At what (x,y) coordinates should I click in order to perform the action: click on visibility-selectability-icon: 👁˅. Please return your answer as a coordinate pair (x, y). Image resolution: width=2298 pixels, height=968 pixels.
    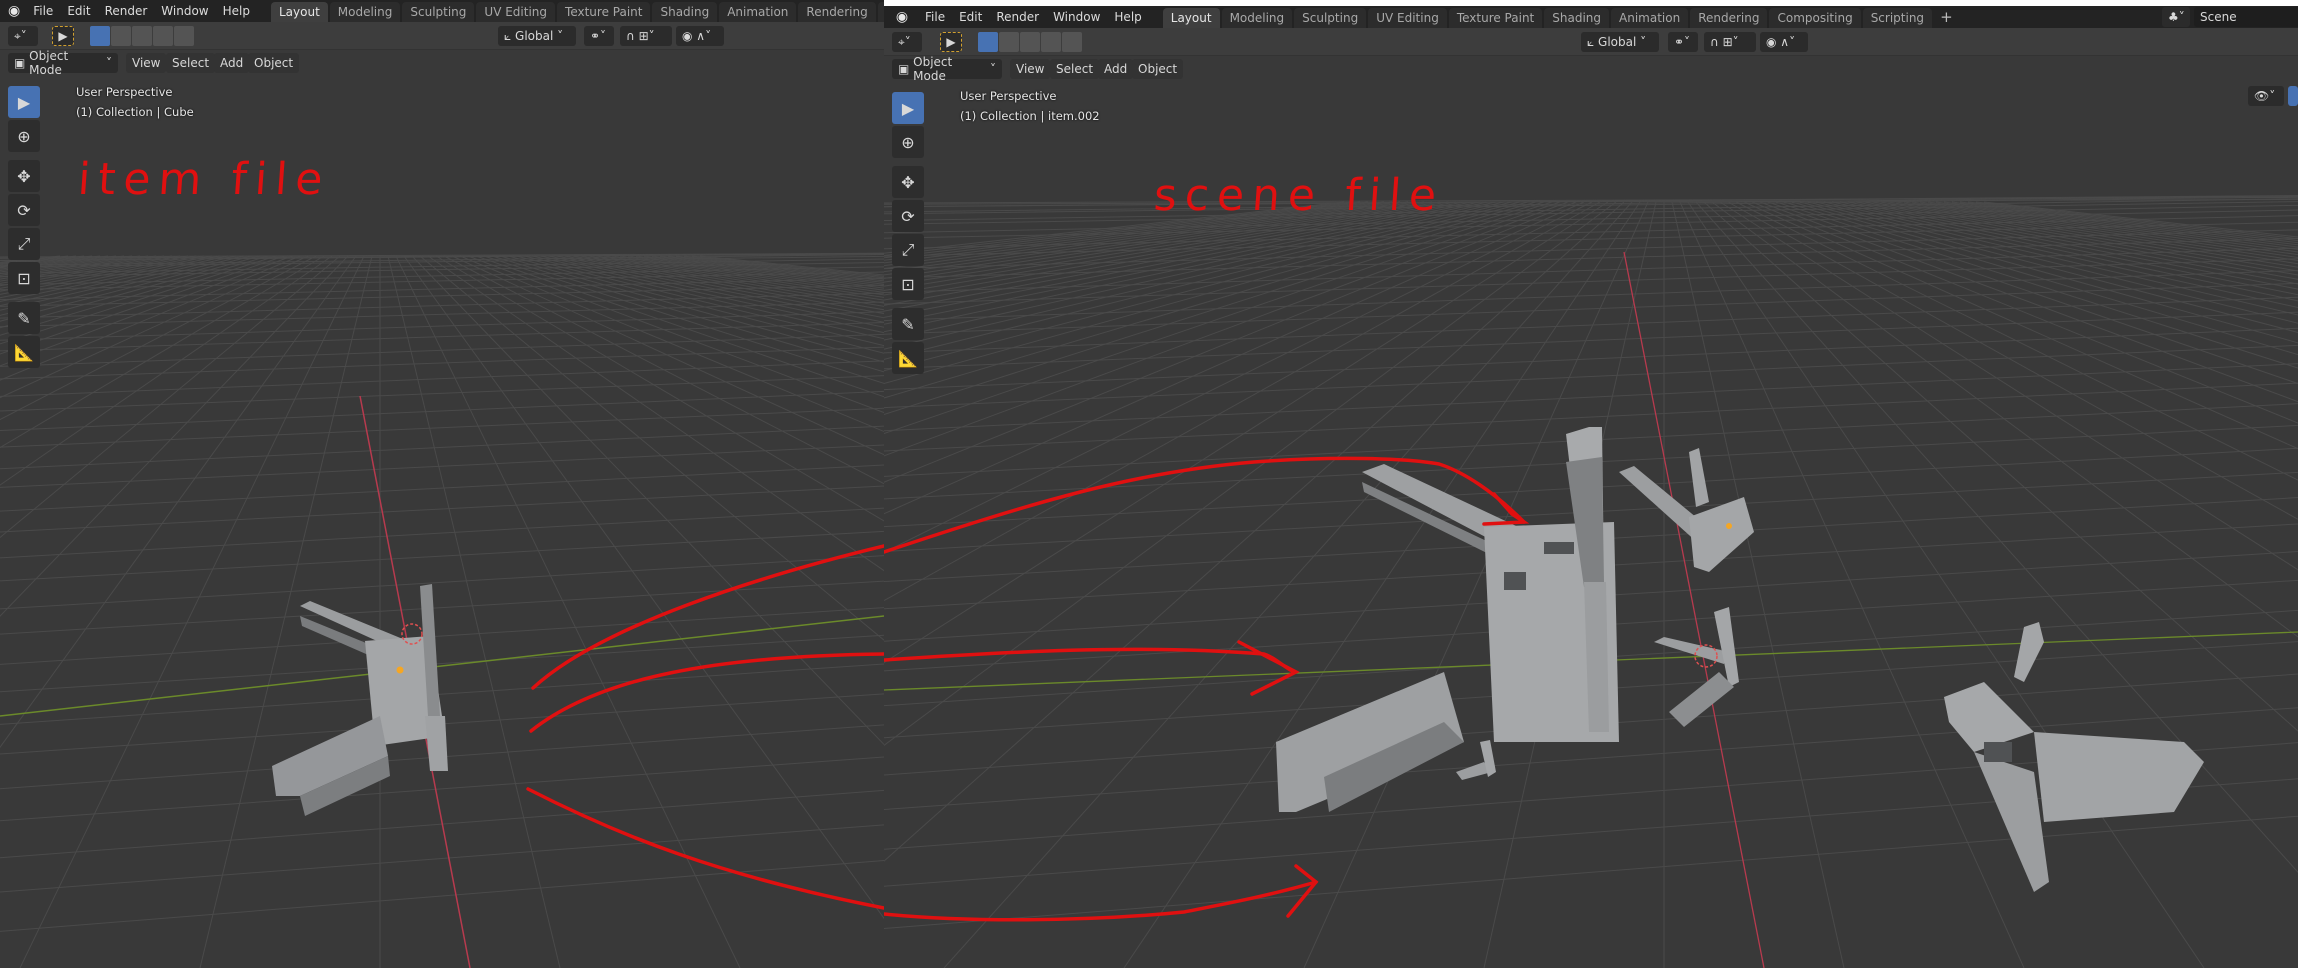
    Looking at the image, I should click on (2266, 96).